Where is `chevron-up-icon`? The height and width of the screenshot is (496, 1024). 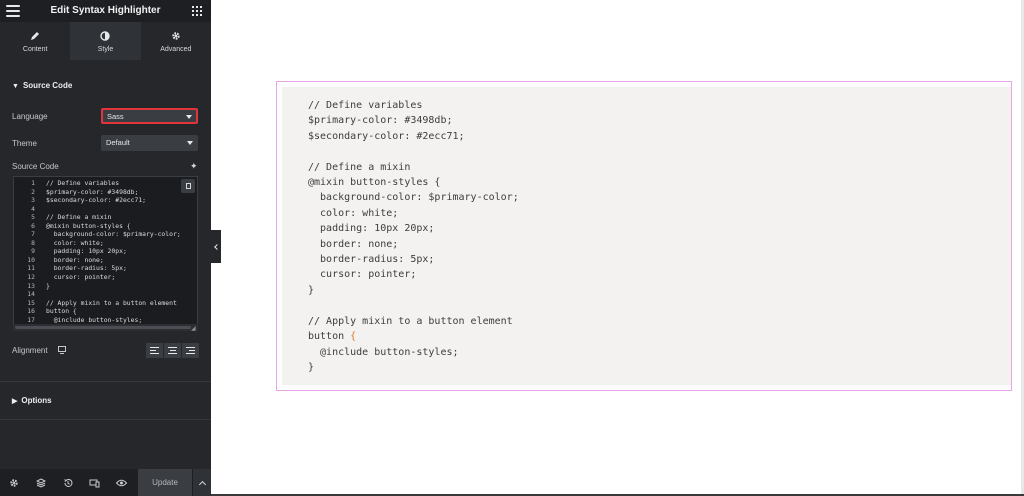 chevron-up-icon is located at coordinates (202, 482).